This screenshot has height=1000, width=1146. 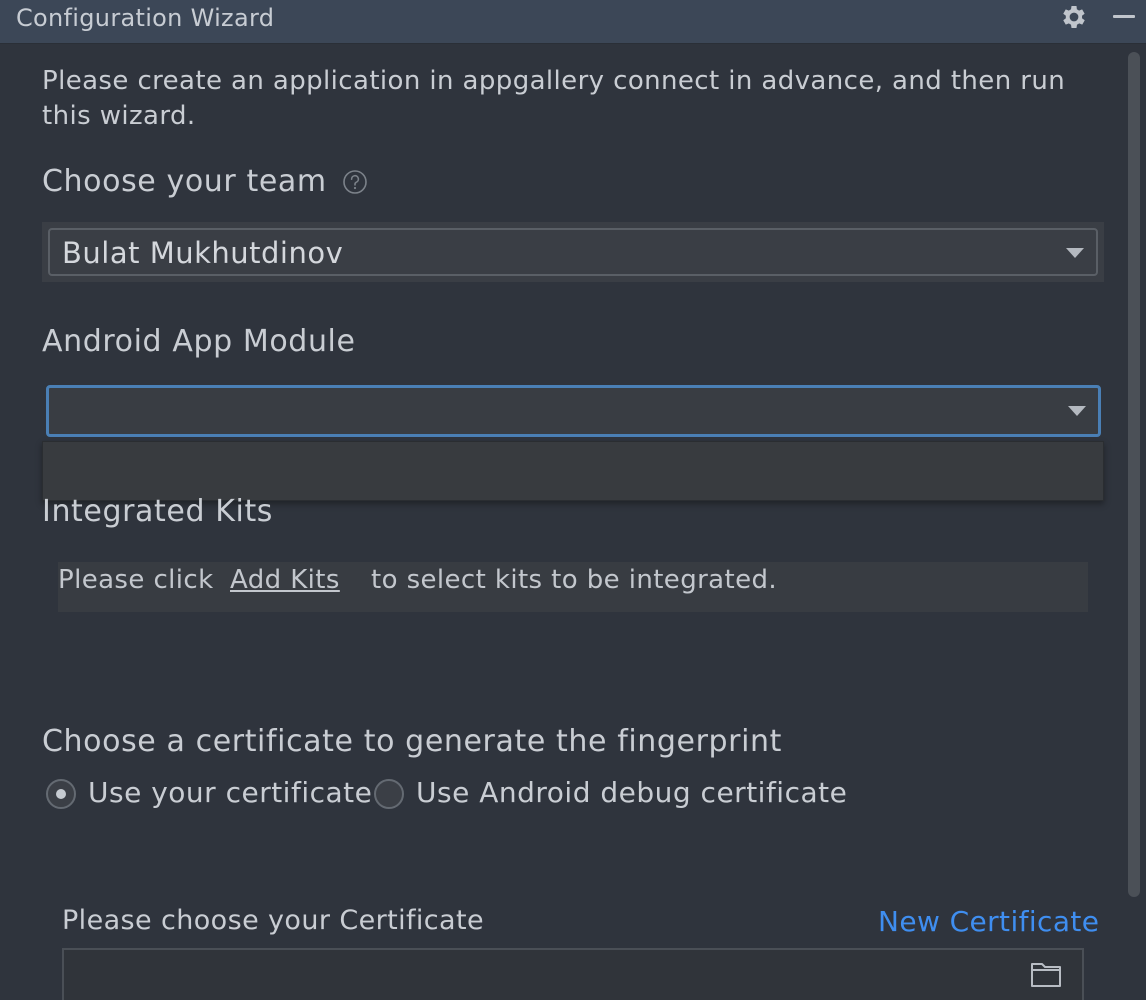 What do you see at coordinates (631, 792) in the screenshot?
I see `use-debug-certificate-label: Use Android debug certificate` at bounding box center [631, 792].